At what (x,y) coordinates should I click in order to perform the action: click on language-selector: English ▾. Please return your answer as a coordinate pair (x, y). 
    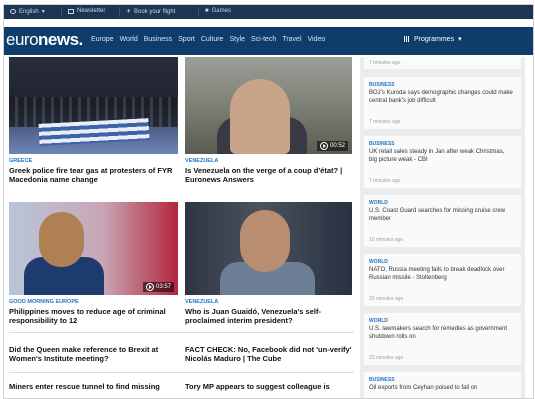
    Looking at the image, I should click on (27, 11).